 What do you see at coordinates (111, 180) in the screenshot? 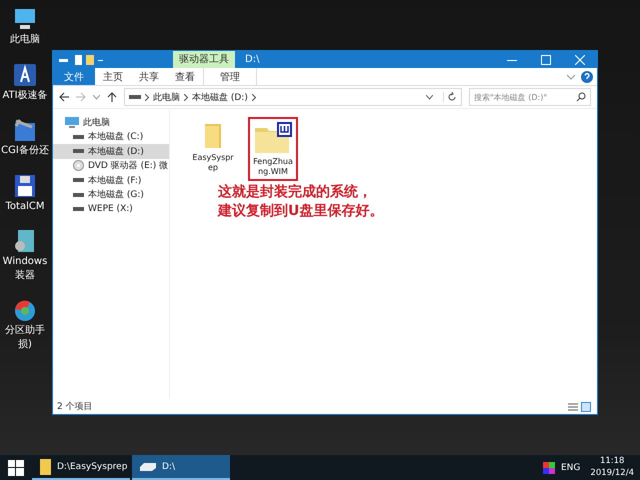
I see `sidebar-item: 本地磁盘 (F:)` at bounding box center [111, 180].